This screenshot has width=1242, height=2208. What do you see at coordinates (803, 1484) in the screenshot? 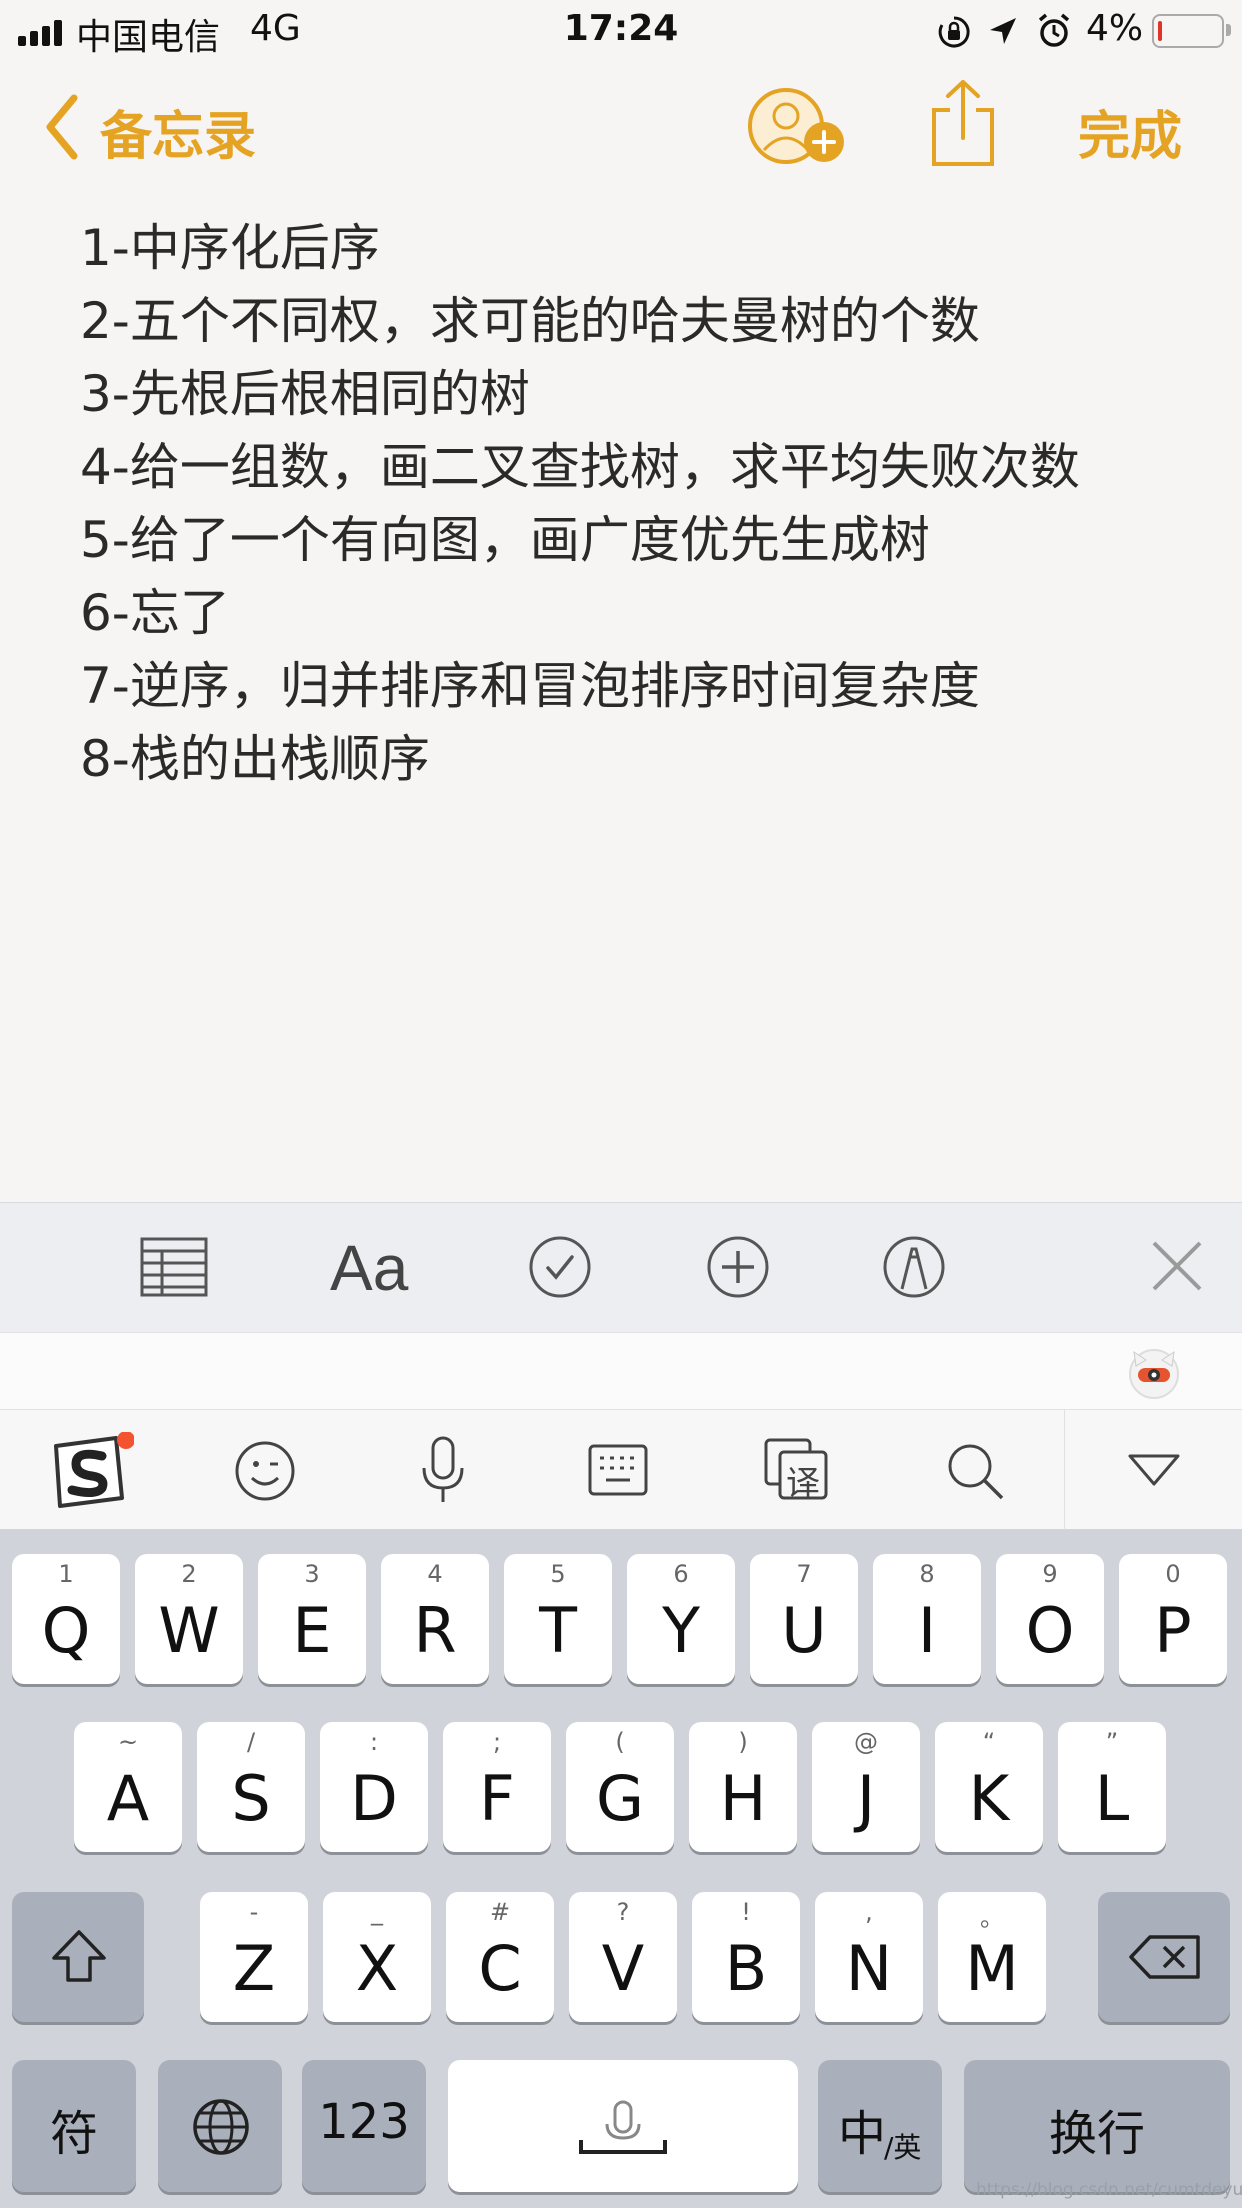
I see `translate-char: 译` at bounding box center [803, 1484].